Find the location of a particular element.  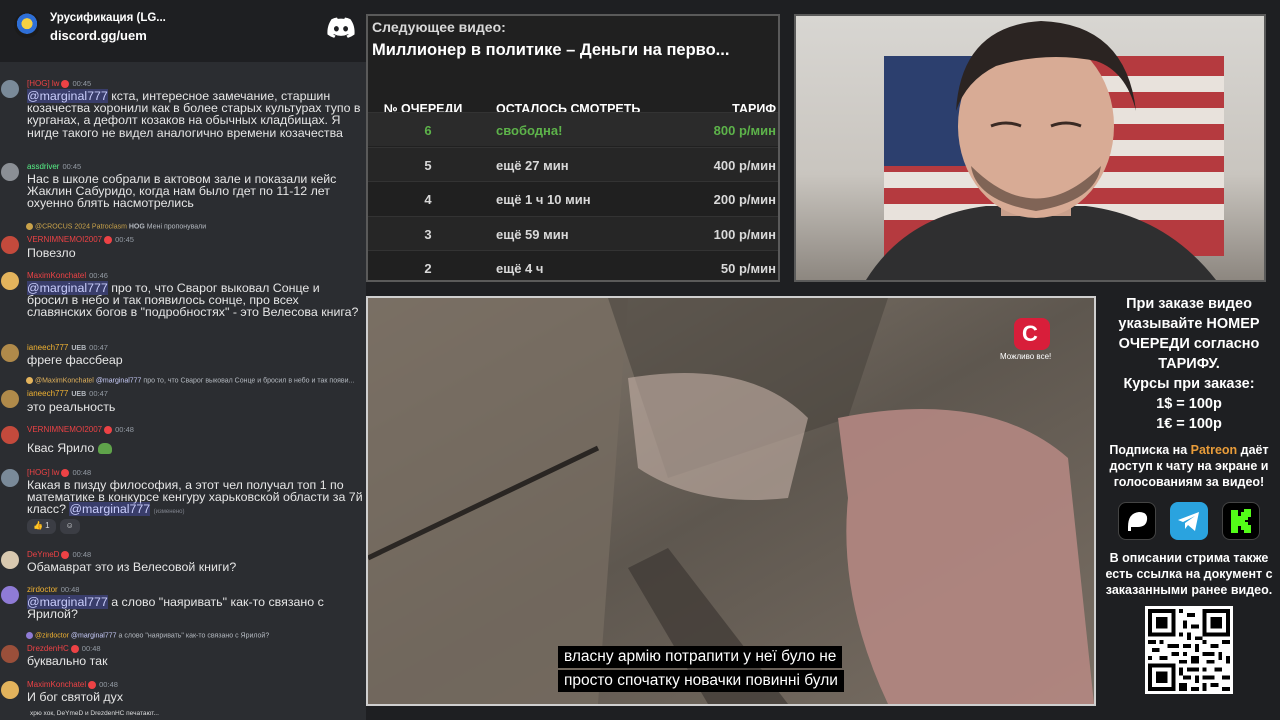

username: assdriver is located at coordinates (43, 166).